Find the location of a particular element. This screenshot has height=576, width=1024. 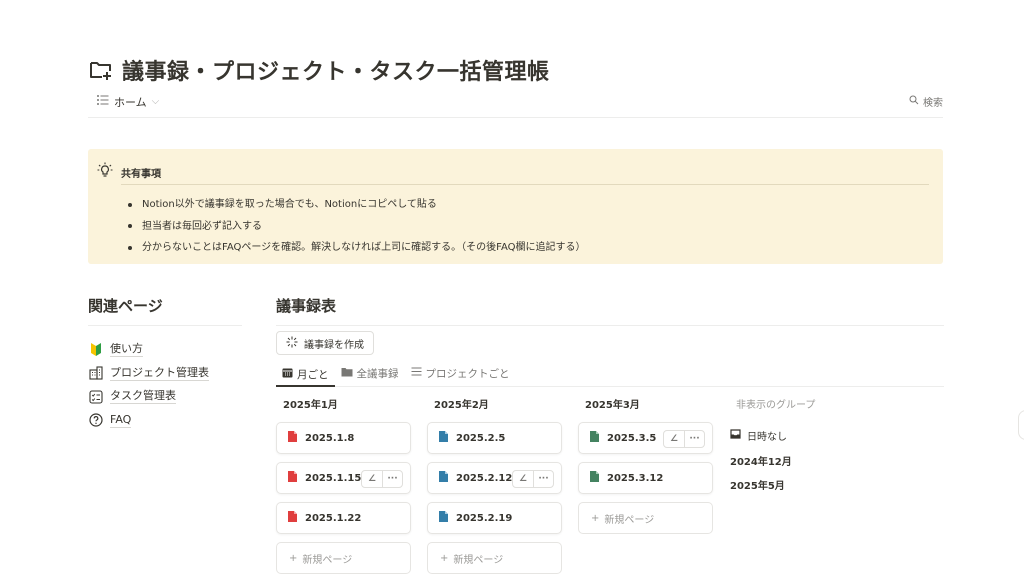

hidden-group-may-2025: 2025年5月 is located at coordinates (804, 484).